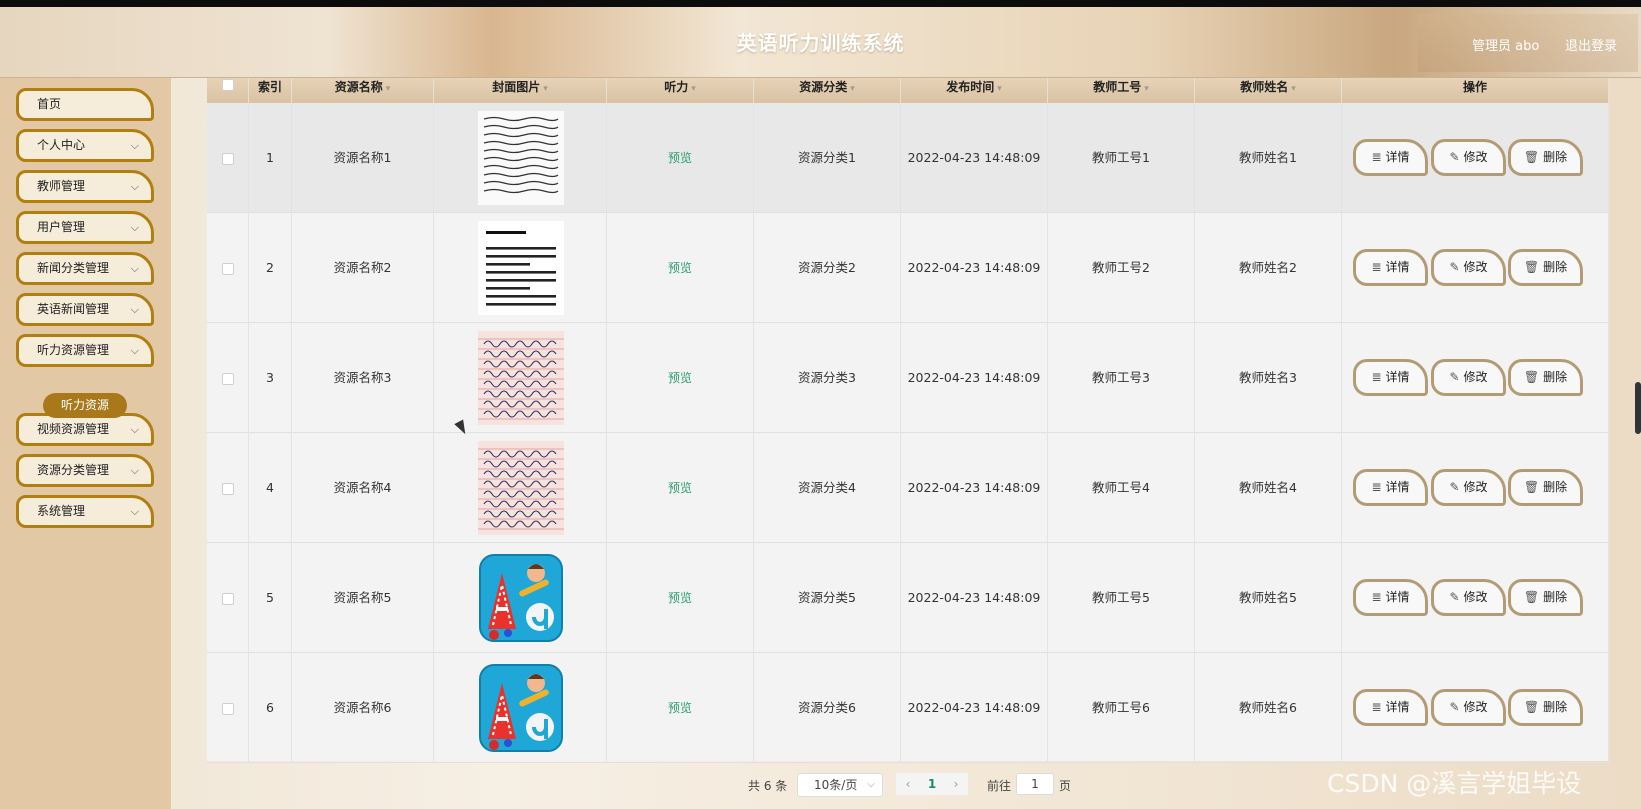 The width and height of the screenshot is (1641, 809). Describe the element at coordinates (970, 87) in the screenshot. I see `column-header-label: 发布时间` at that location.